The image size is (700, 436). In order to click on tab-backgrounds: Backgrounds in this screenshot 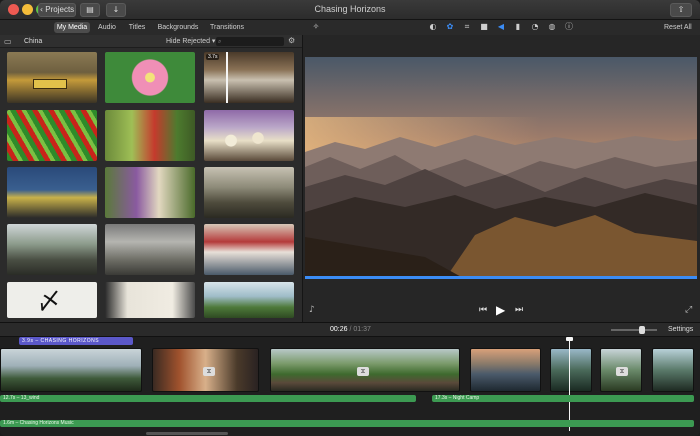, I will do `click(178, 27)`.